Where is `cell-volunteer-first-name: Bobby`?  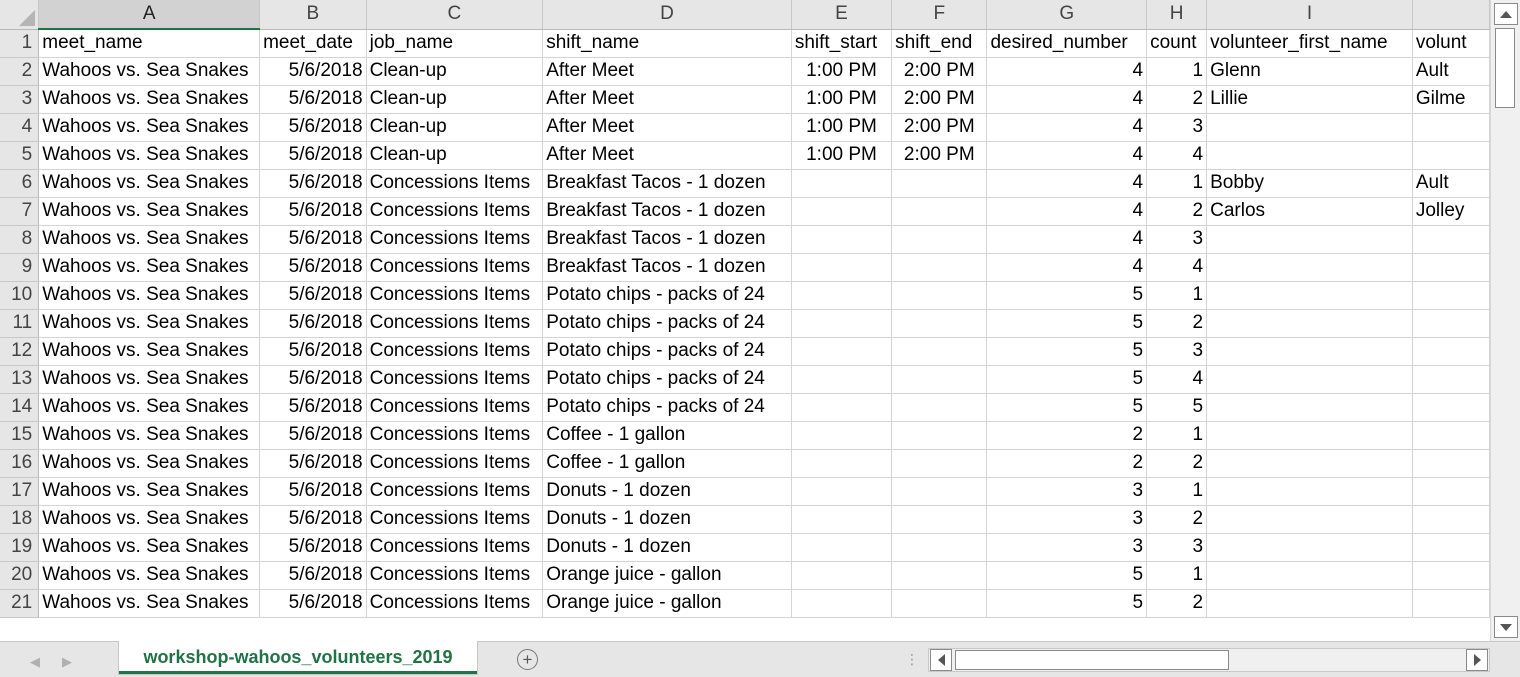
cell-volunteer-first-name: Bobby is located at coordinates (1309, 183).